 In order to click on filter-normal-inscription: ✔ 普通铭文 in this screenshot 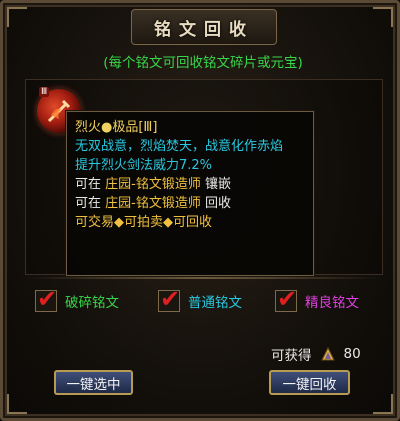, I will do `click(200, 299)`.